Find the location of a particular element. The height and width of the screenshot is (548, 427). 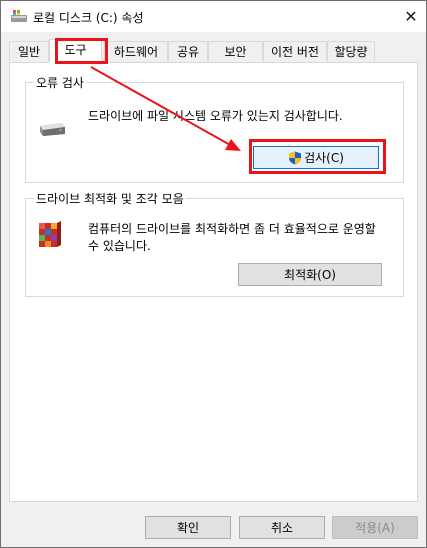

cancel-button: 취소 is located at coordinates (282, 527).